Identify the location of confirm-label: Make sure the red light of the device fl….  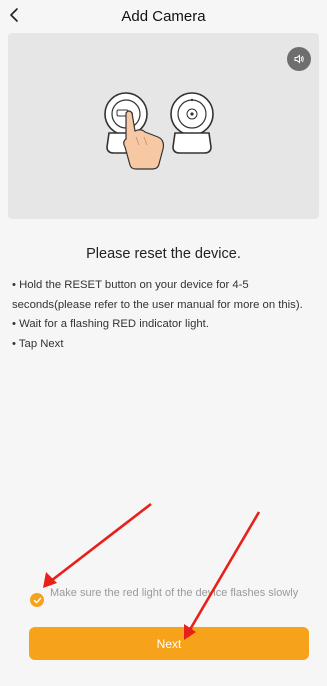
(174, 593).